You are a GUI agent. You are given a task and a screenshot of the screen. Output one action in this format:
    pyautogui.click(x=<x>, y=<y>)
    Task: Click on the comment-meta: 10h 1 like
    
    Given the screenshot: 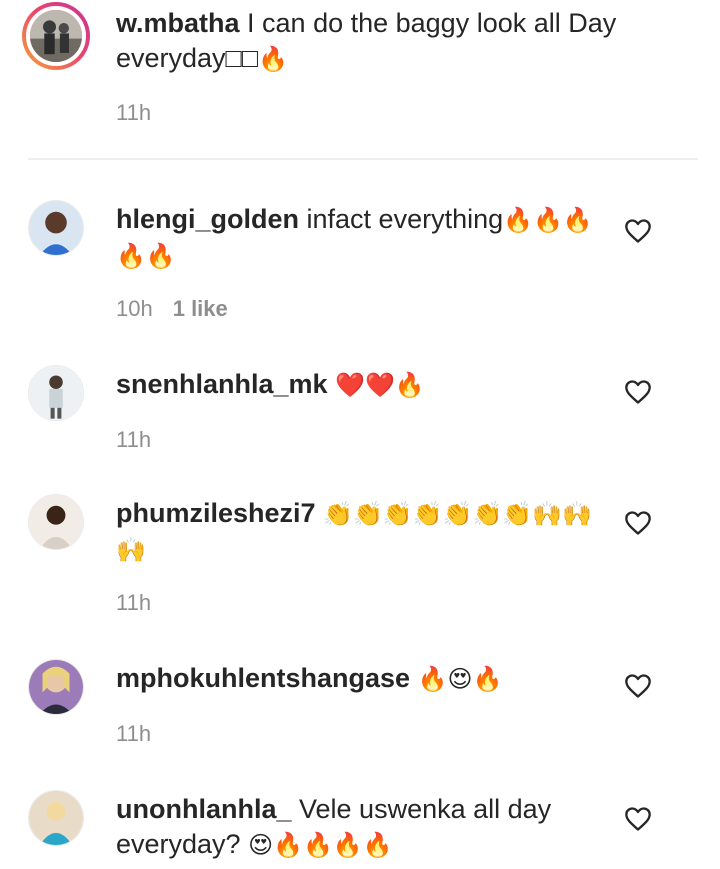 What is the action you would take?
    pyautogui.click(x=172, y=309)
    